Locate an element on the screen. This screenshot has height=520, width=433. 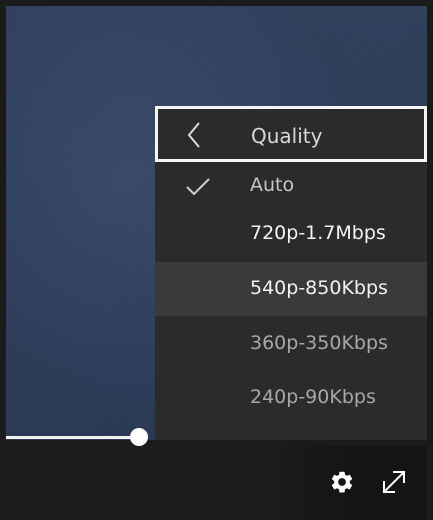
fullscreen-expand-icon is located at coordinates (394, 482).